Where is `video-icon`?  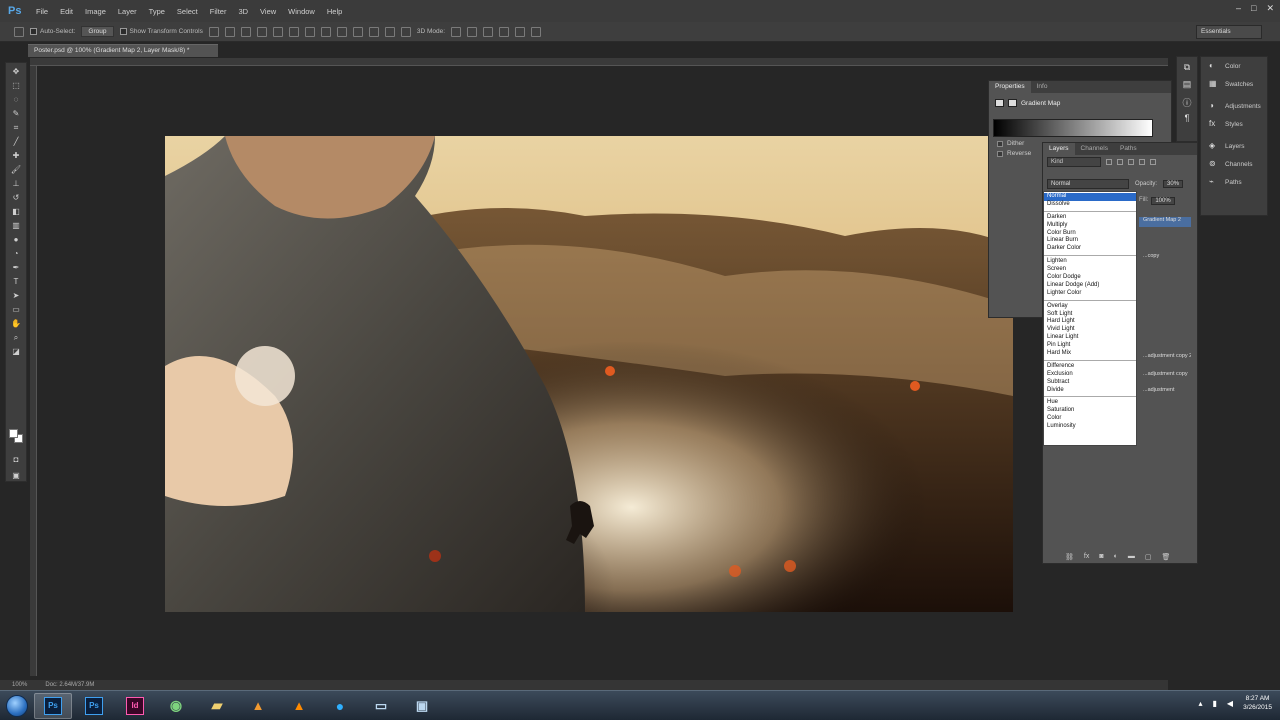
video-icon is located at coordinates (536, 31).